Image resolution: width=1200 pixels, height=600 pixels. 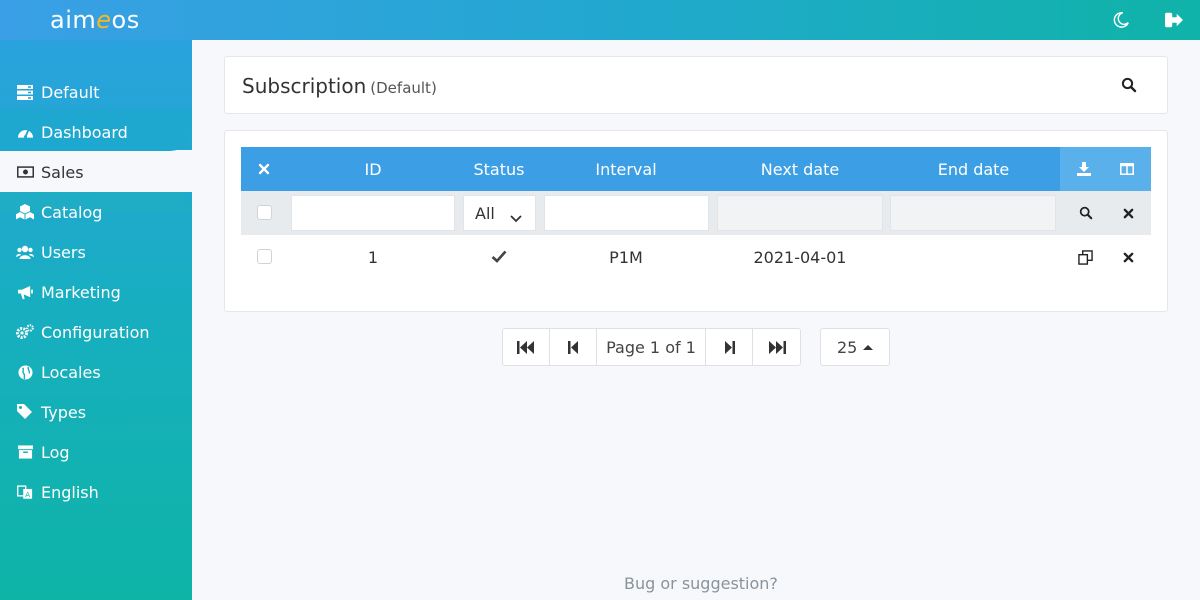 What do you see at coordinates (1121, 20) in the screenshot?
I see `moon-icon` at bounding box center [1121, 20].